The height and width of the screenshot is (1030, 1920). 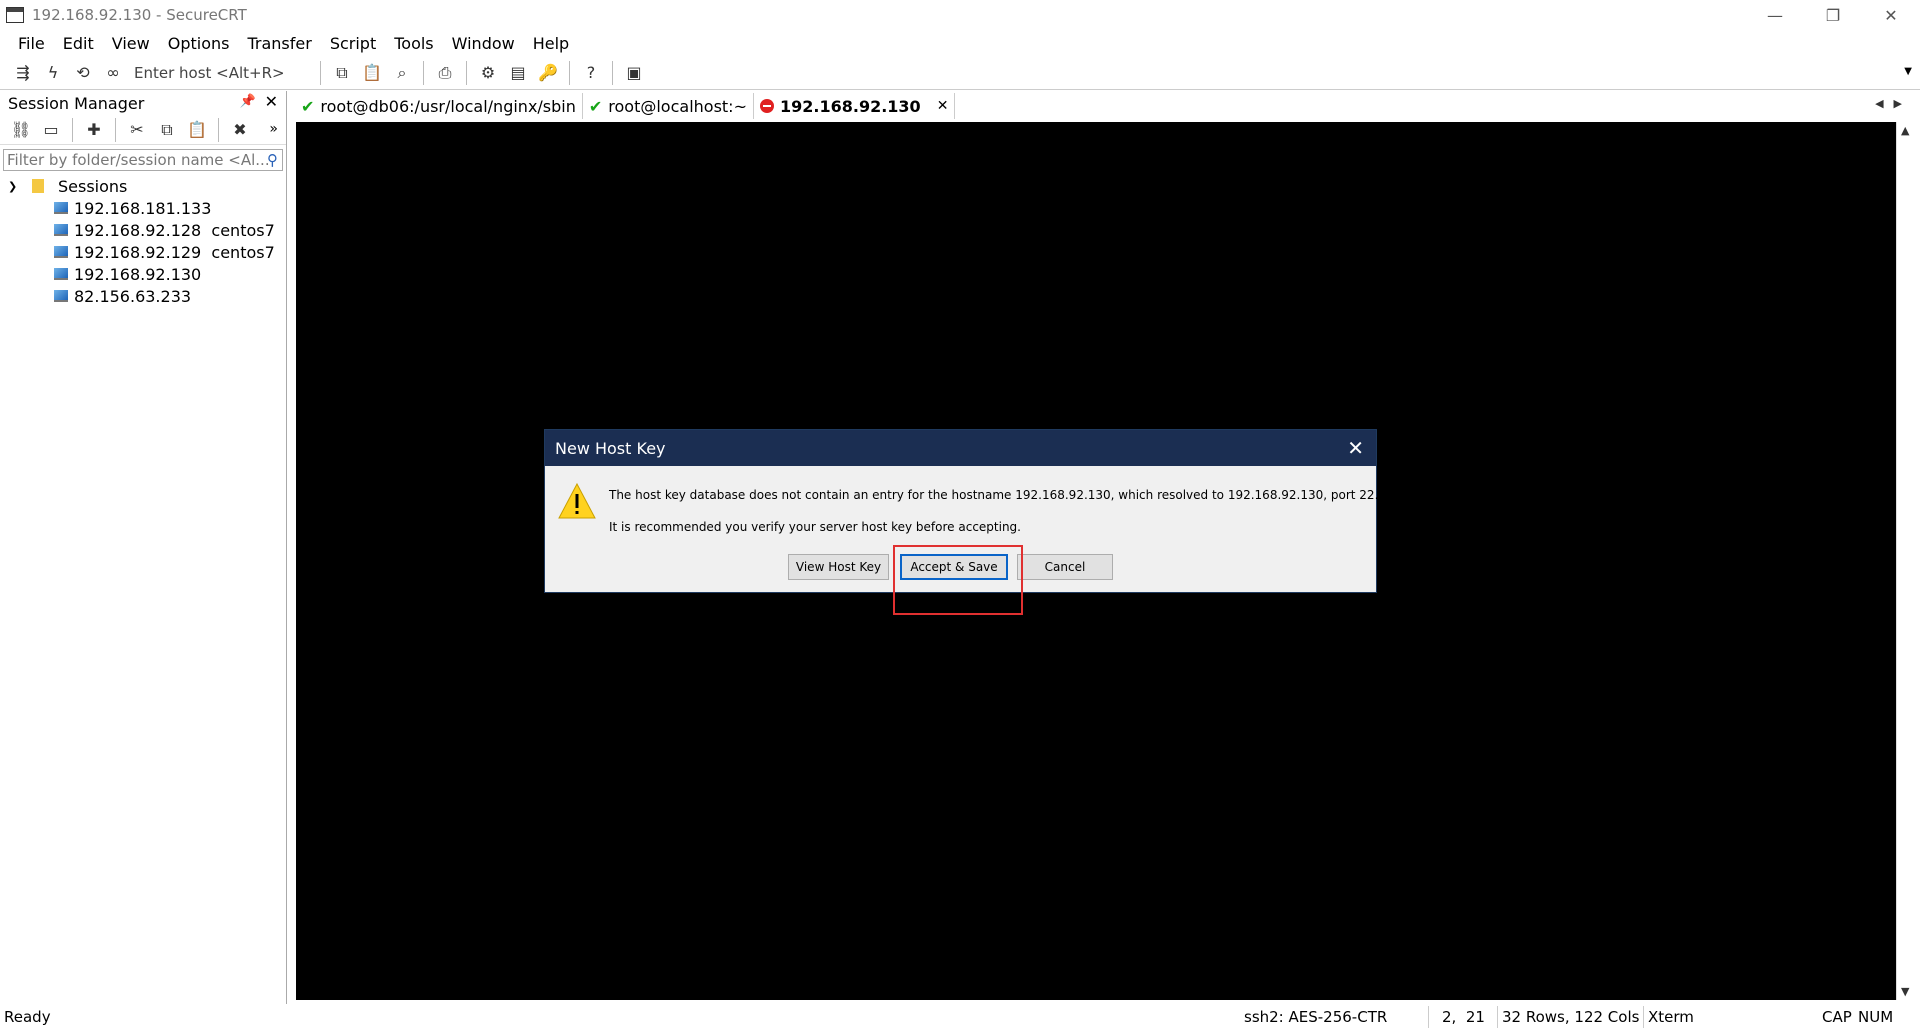 What do you see at coordinates (143, 186) in the screenshot?
I see `tree-folder-sessions: ❯ Sessions` at bounding box center [143, 186].